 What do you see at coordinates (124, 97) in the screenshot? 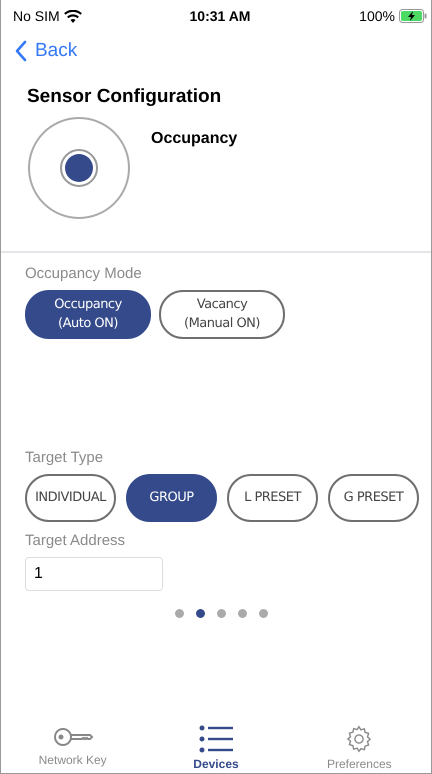
I see `page-title: Sensor Configuration` at bounding box center [124, 97].